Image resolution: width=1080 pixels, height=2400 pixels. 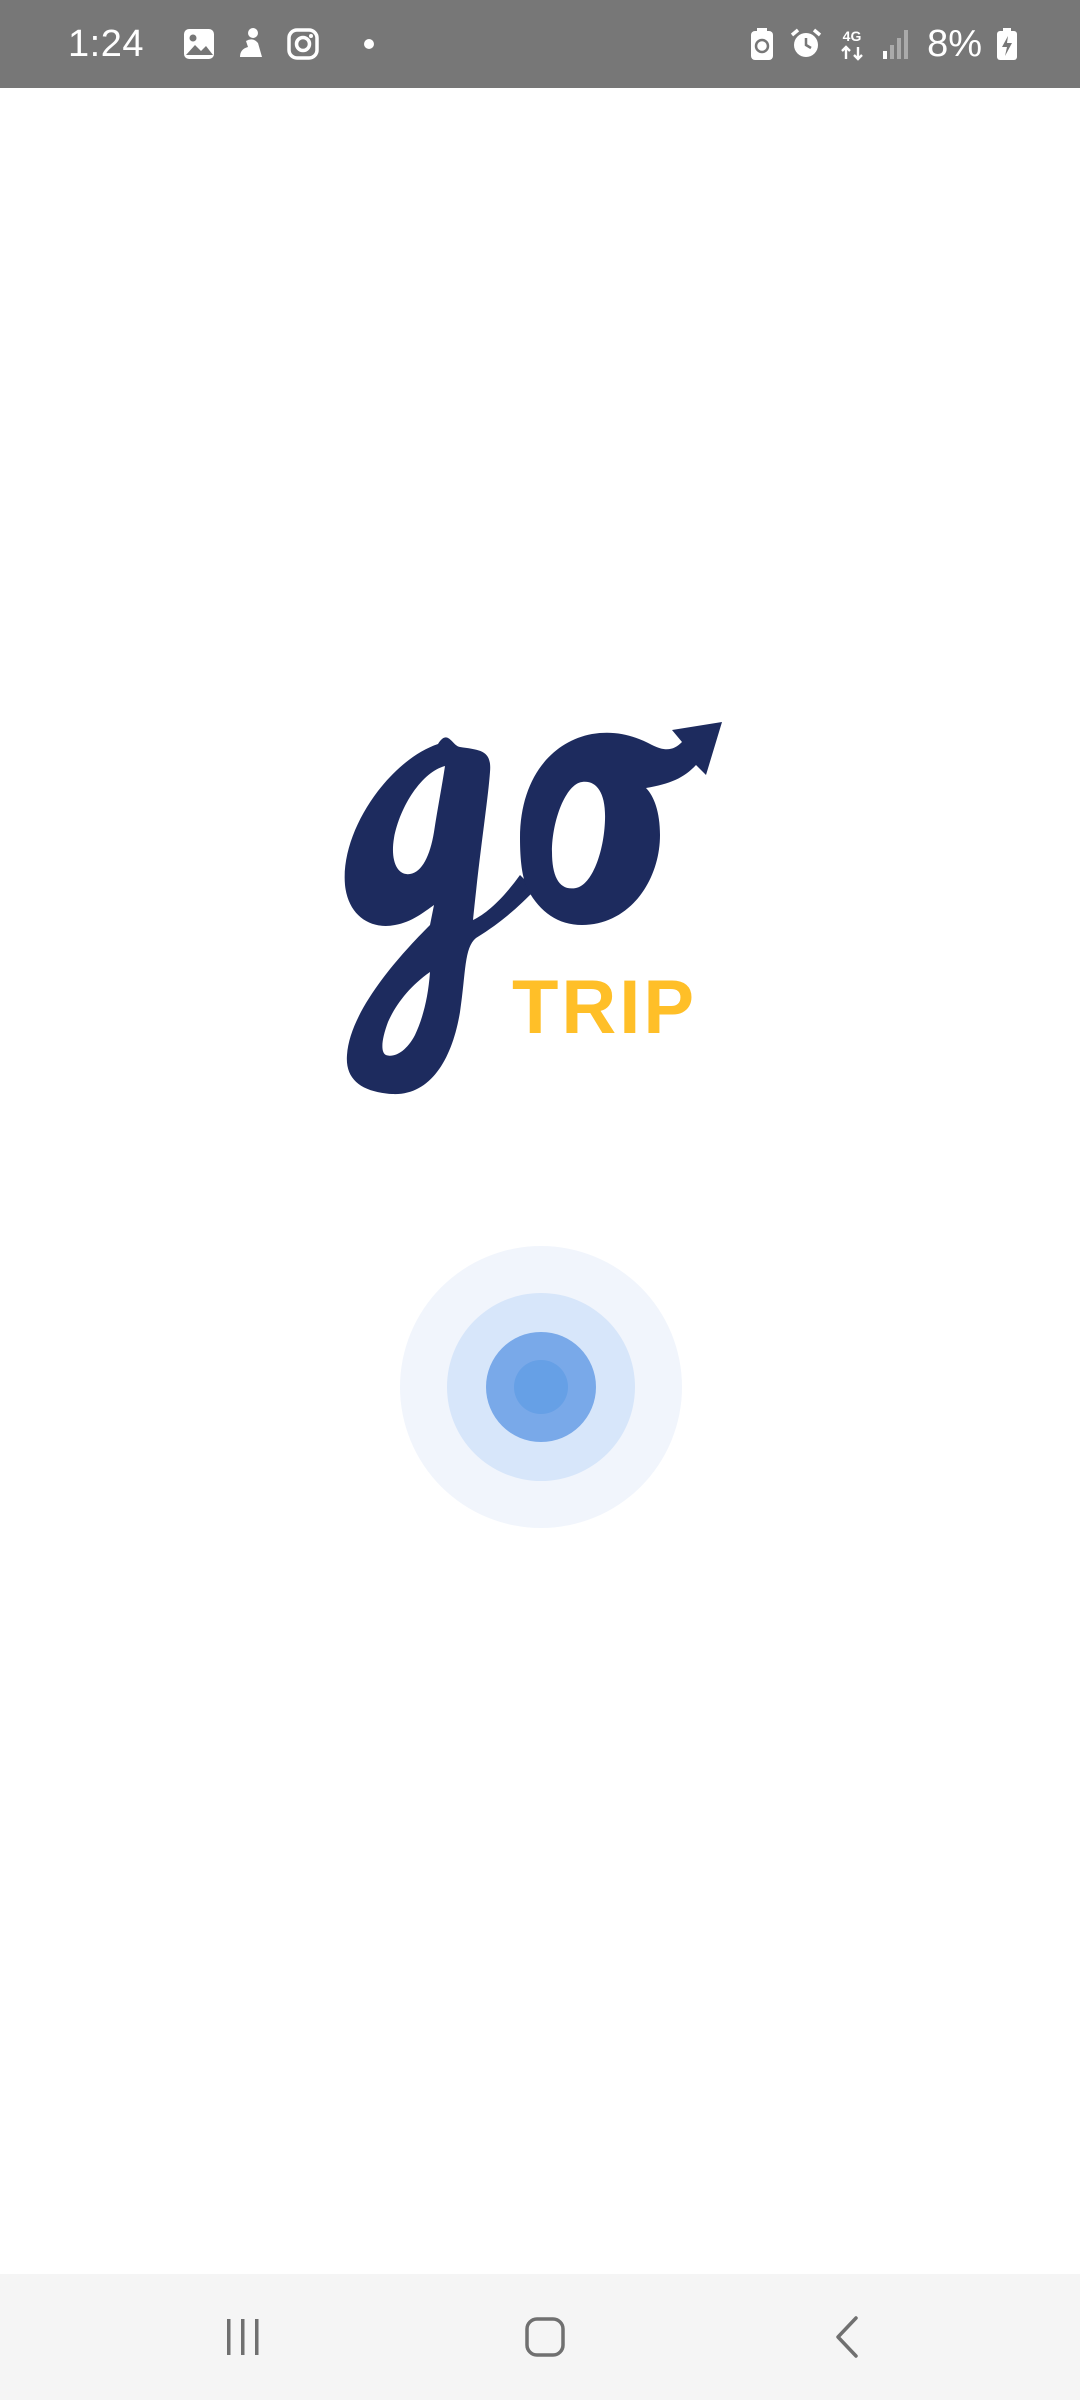 What do you see at coordinates (106, 43) in the screenshot?
I see `status-time: 1:24` at bounding box center [106, 43].